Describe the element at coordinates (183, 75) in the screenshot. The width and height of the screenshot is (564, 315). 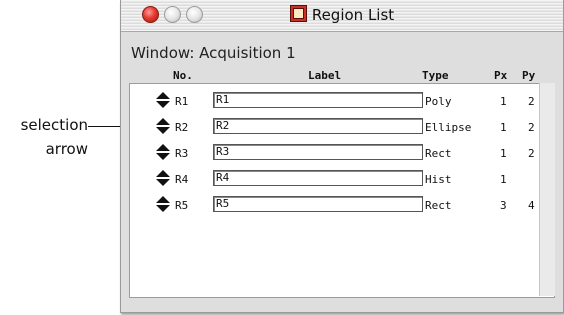
I see `header-no: No.` at that location.